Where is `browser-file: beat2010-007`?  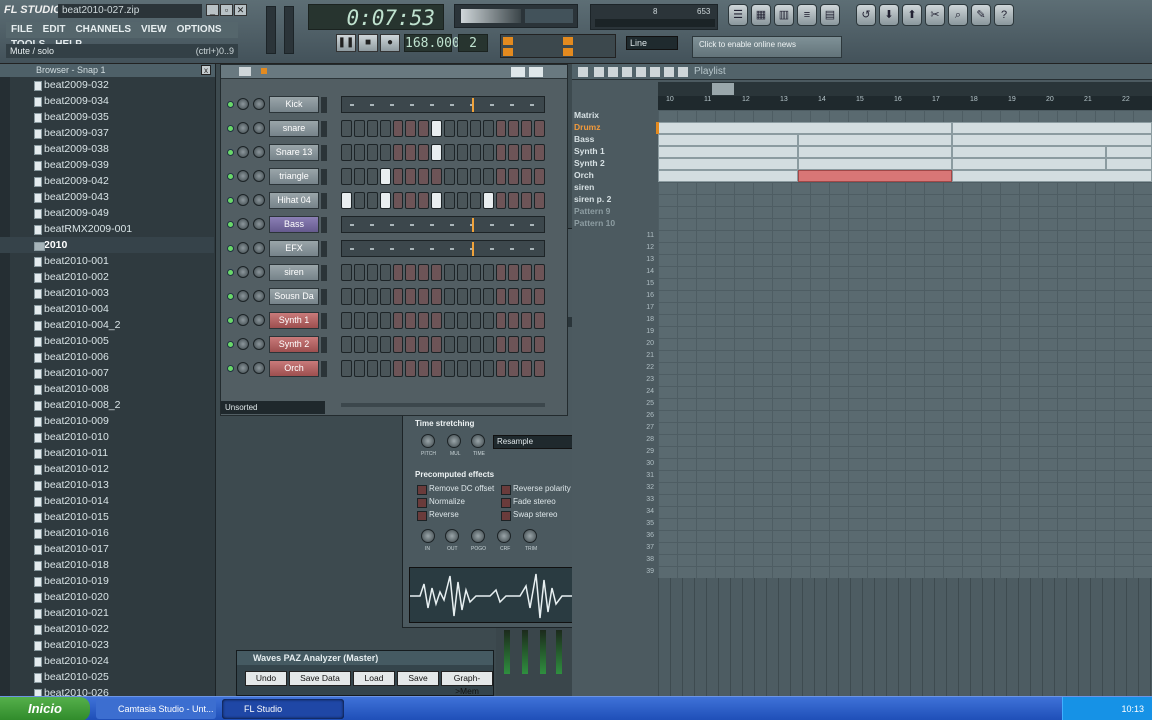 browser-file: beat2010-007 is located at coordinates (107, 373).